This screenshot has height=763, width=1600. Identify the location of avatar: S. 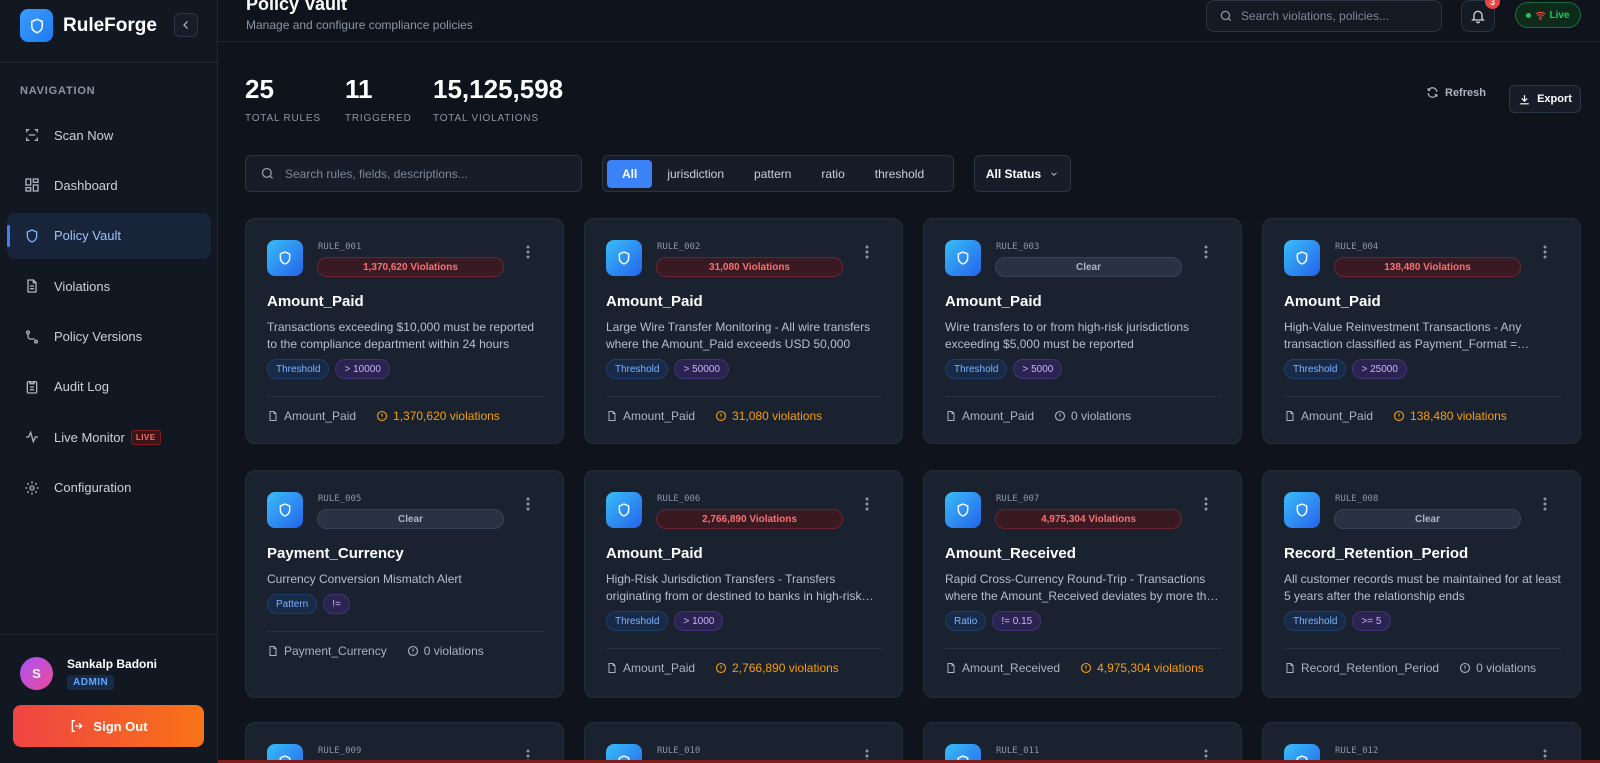
(36, 673).